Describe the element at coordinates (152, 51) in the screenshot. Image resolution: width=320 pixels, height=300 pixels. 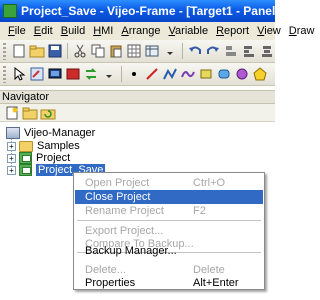
I see `table-icon` at that location.